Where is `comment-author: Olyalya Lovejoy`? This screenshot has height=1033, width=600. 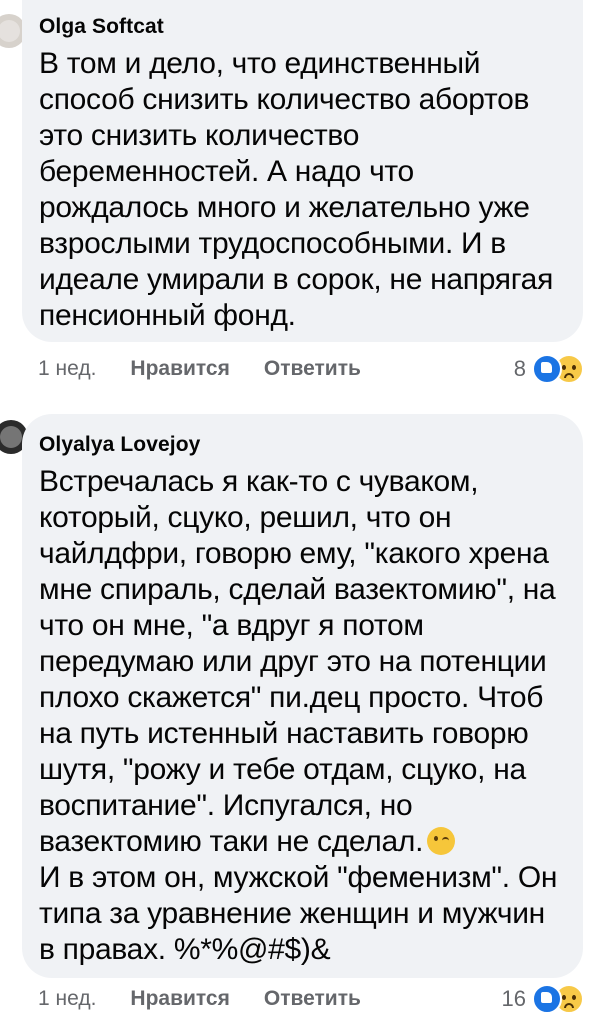 comment-author: Olyalya Lovejoy is located at coordinates (301, 445).